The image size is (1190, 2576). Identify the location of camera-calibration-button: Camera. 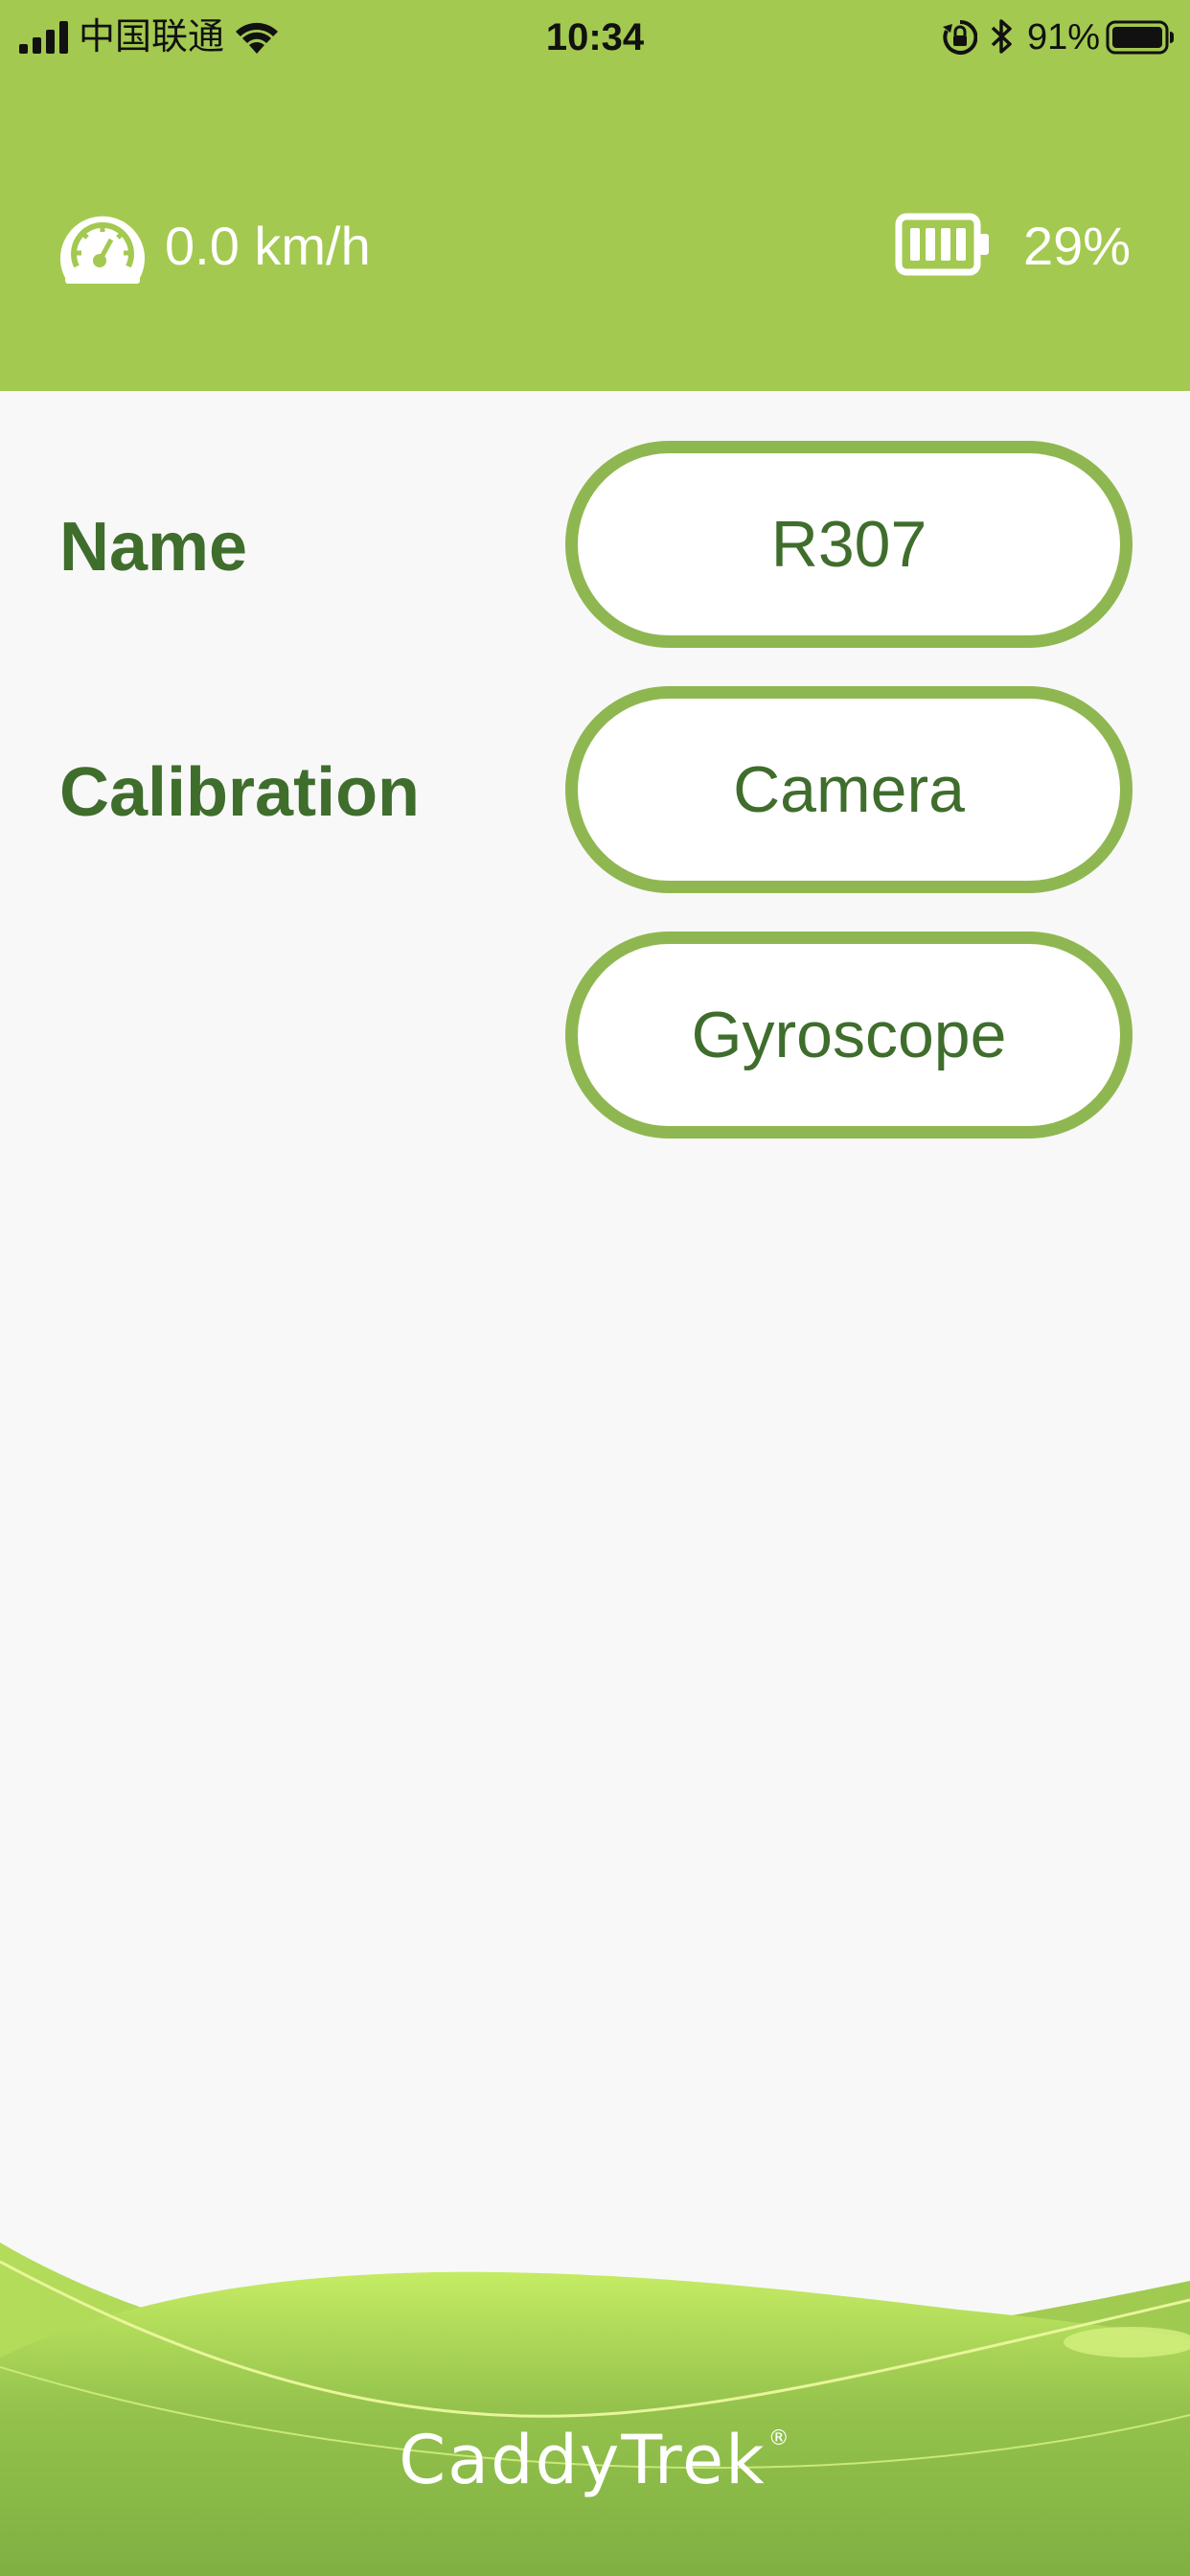
(849, 789).